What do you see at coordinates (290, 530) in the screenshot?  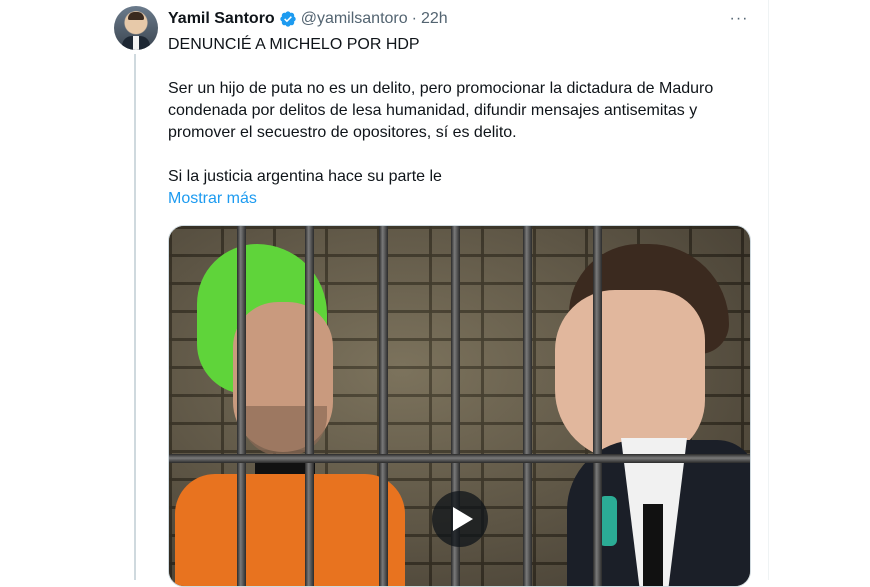 I see `person-orange-jumpsuit` at bounding box center [290, 530].